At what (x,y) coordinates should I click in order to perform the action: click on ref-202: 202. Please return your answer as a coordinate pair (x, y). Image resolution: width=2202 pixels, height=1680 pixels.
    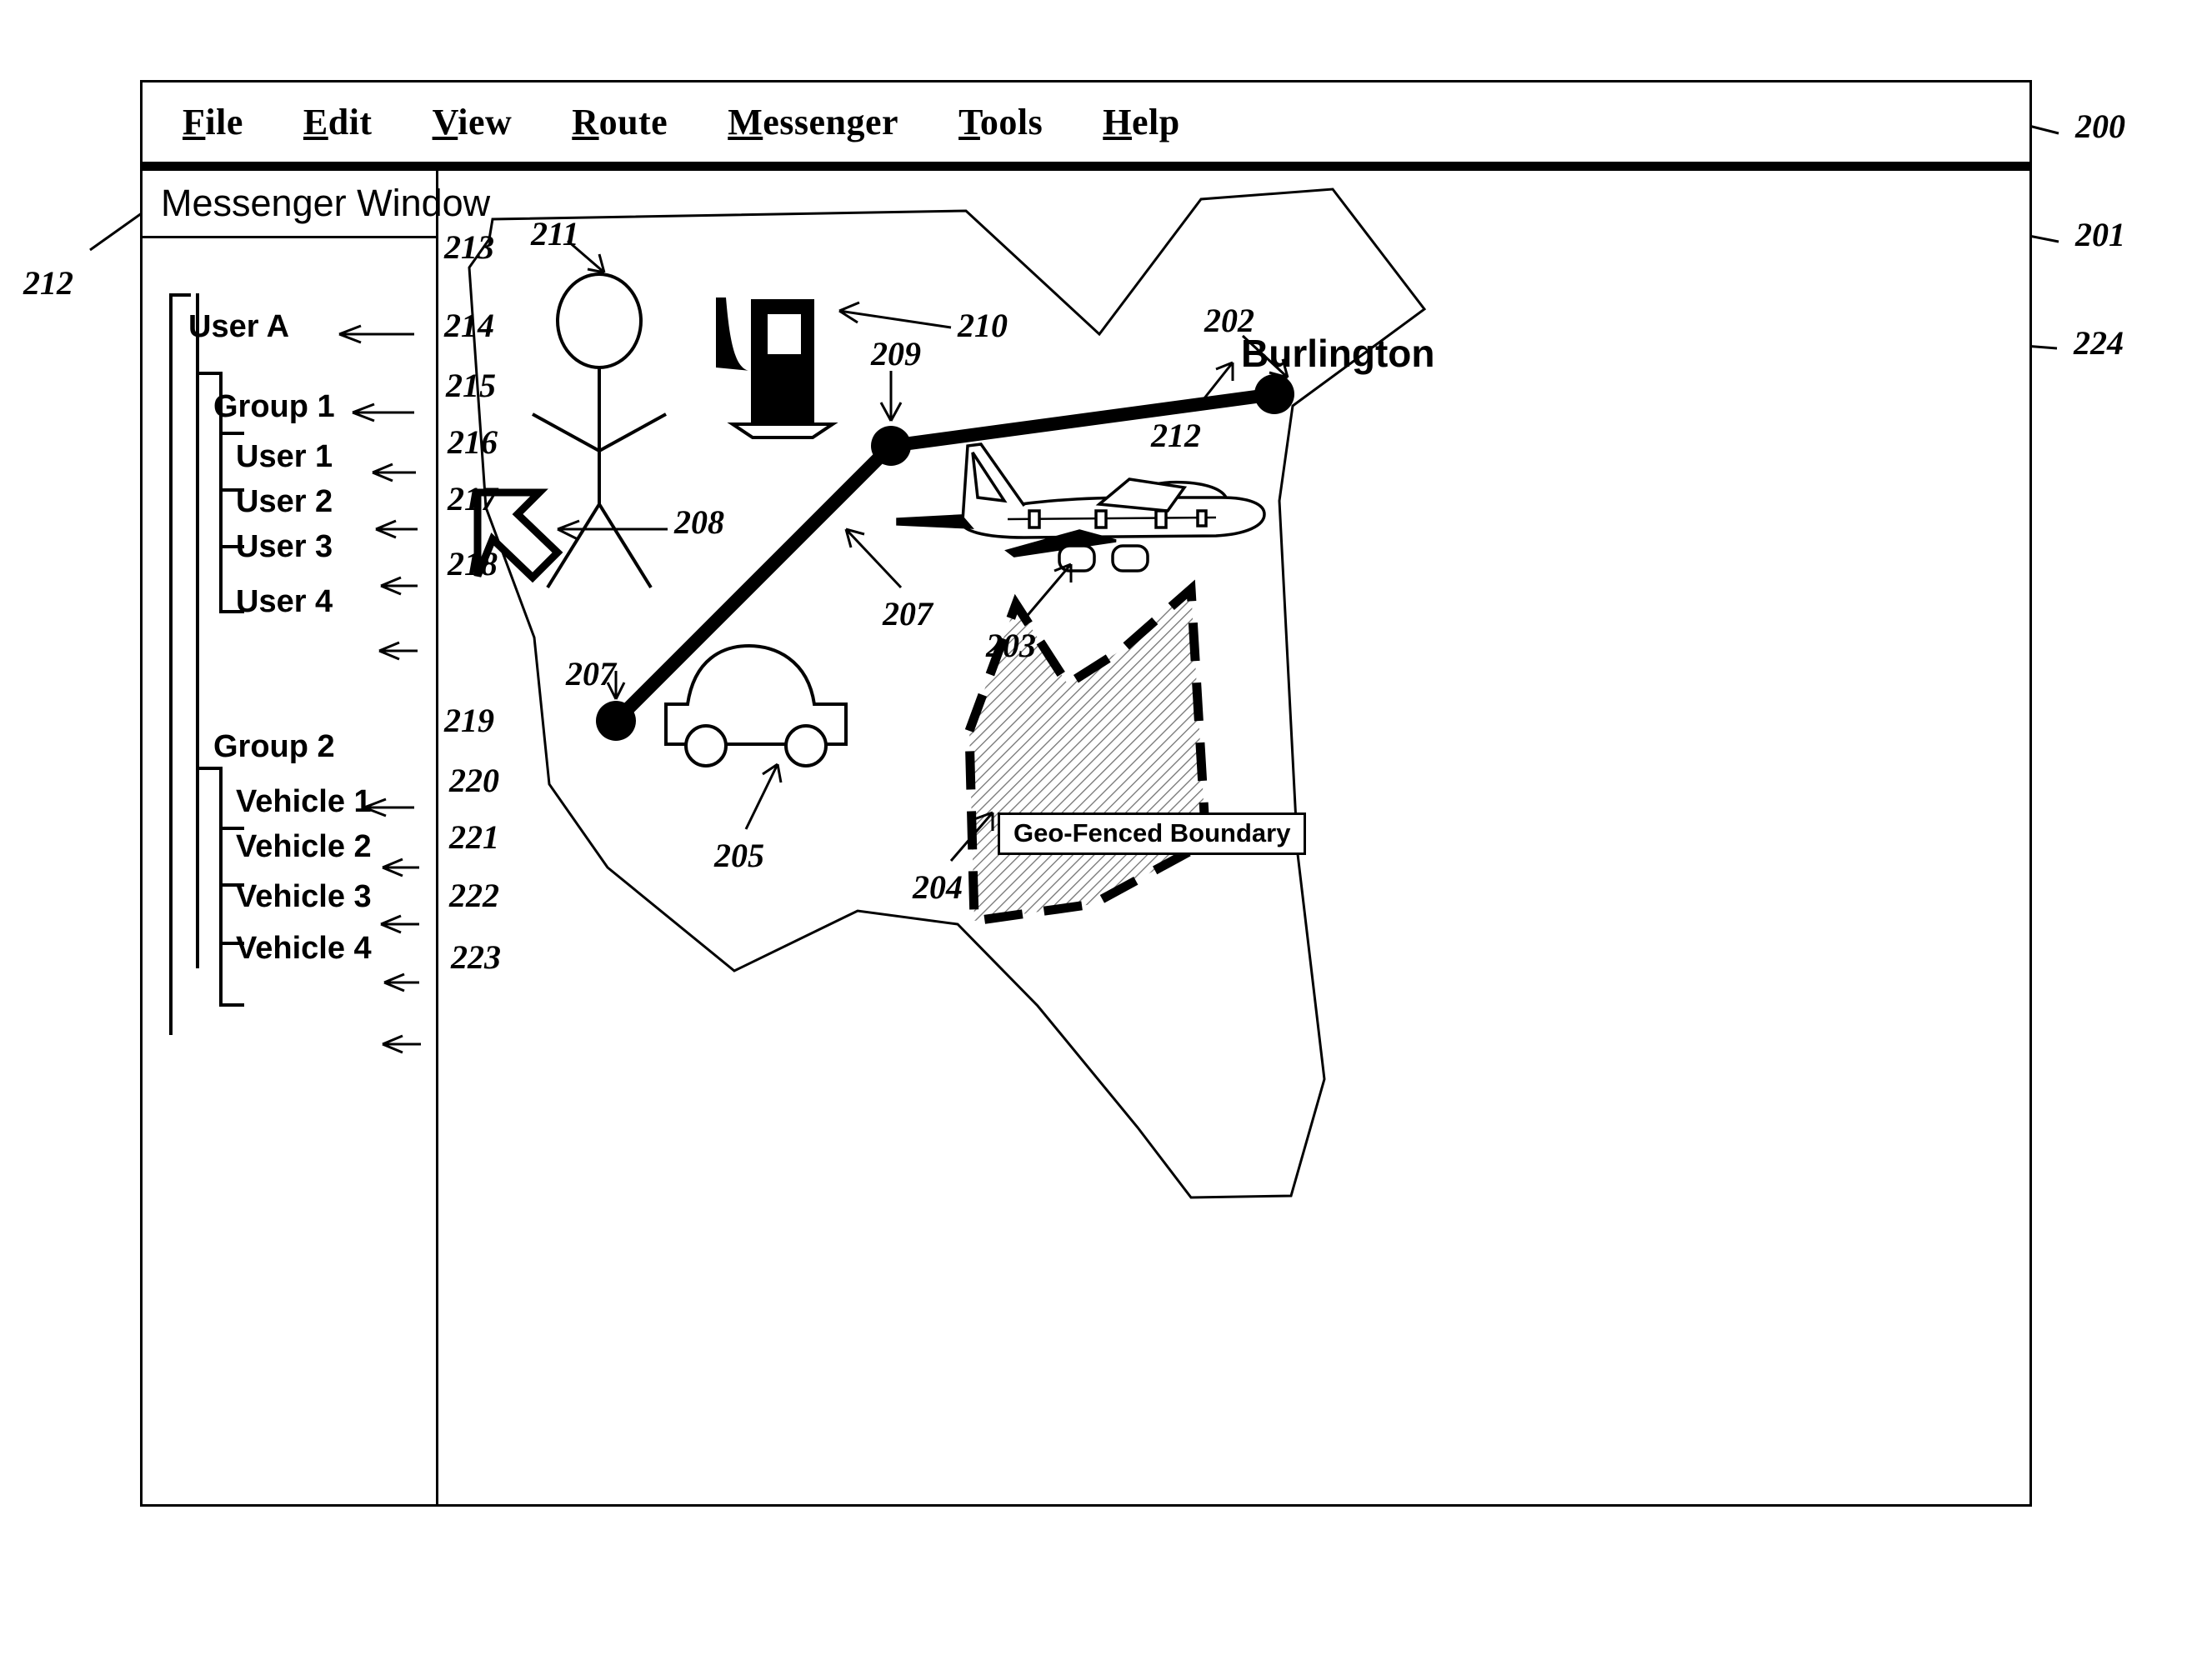
    Looking at the image, I should click on (1229, 320).